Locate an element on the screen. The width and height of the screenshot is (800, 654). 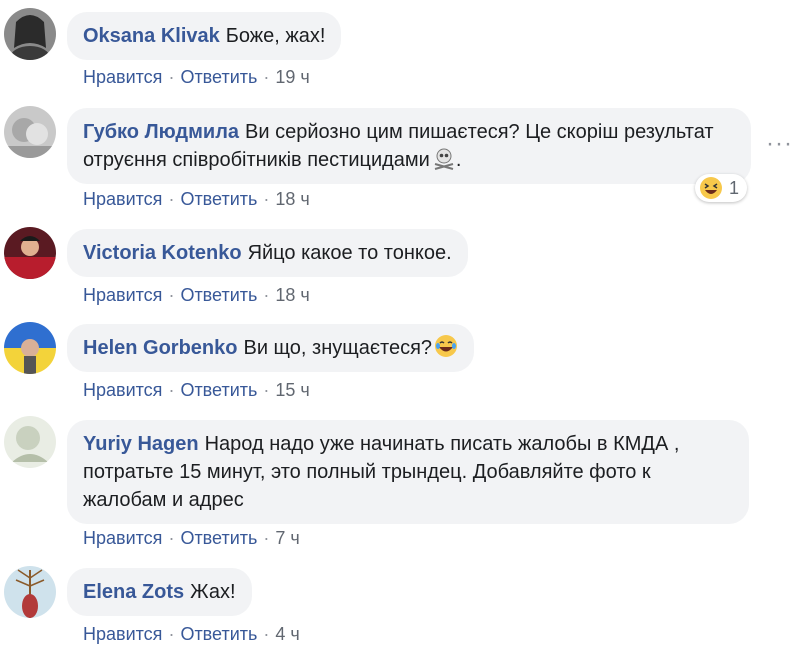
comment-actions: Нравится · Ответить · 7 ч is located at coordinates (191, 538).